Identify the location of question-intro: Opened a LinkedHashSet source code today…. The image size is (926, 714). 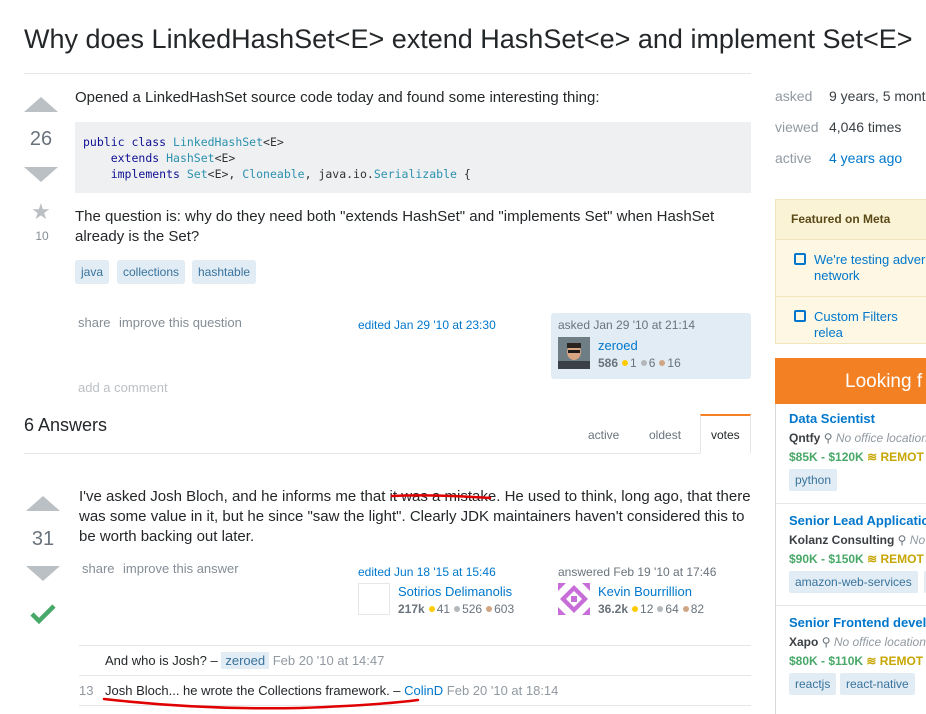
(337, 97).